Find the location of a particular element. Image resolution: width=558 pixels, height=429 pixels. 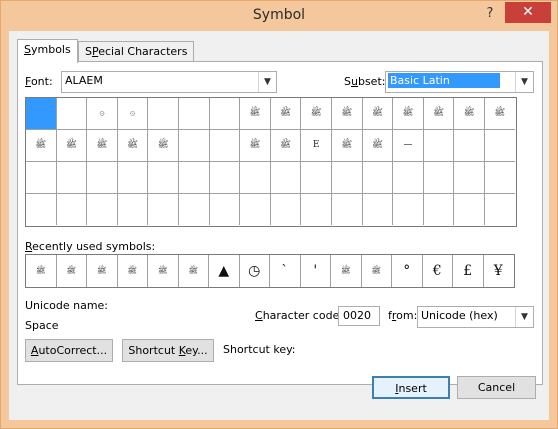

recent-symbol-cell: ' is located at coordinates (316, 271).